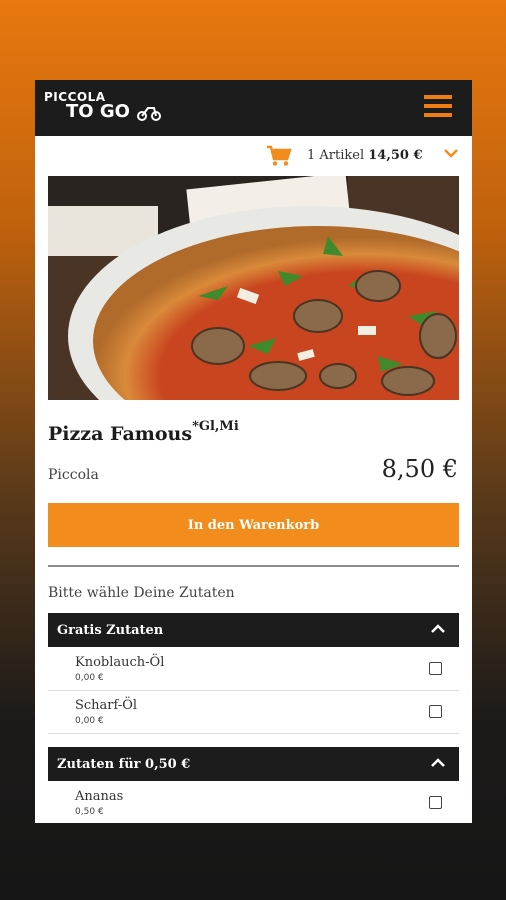 This screenshot has width=506, height=900. What do you see at coordinates (279, 156) in the screenshot?
I see `shopping-cart-icon` at bounding box center [279, 156].